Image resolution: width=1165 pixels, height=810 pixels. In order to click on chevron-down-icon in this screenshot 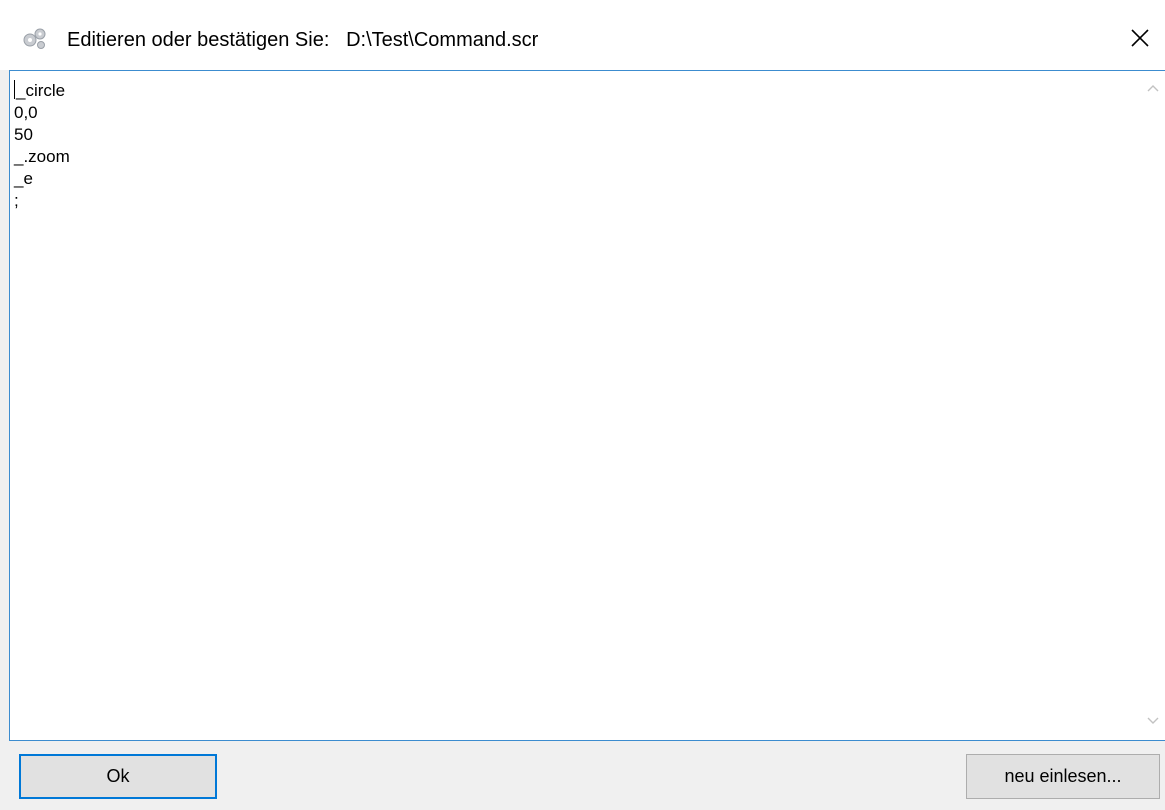, I will do `click(1153, 722)`.